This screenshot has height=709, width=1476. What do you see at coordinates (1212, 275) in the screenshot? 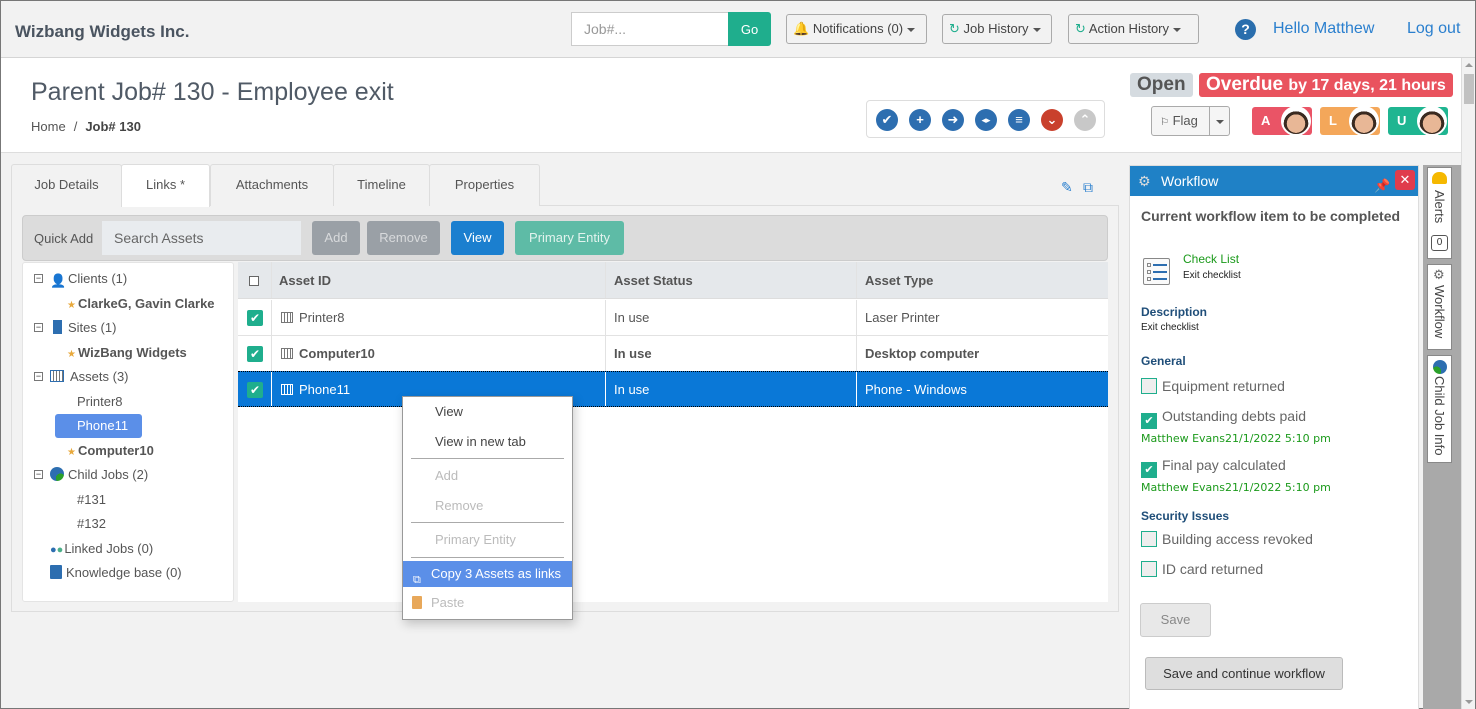
I see `checklist-subtitle: Exit checklist` at bounding box center [1212, 275].